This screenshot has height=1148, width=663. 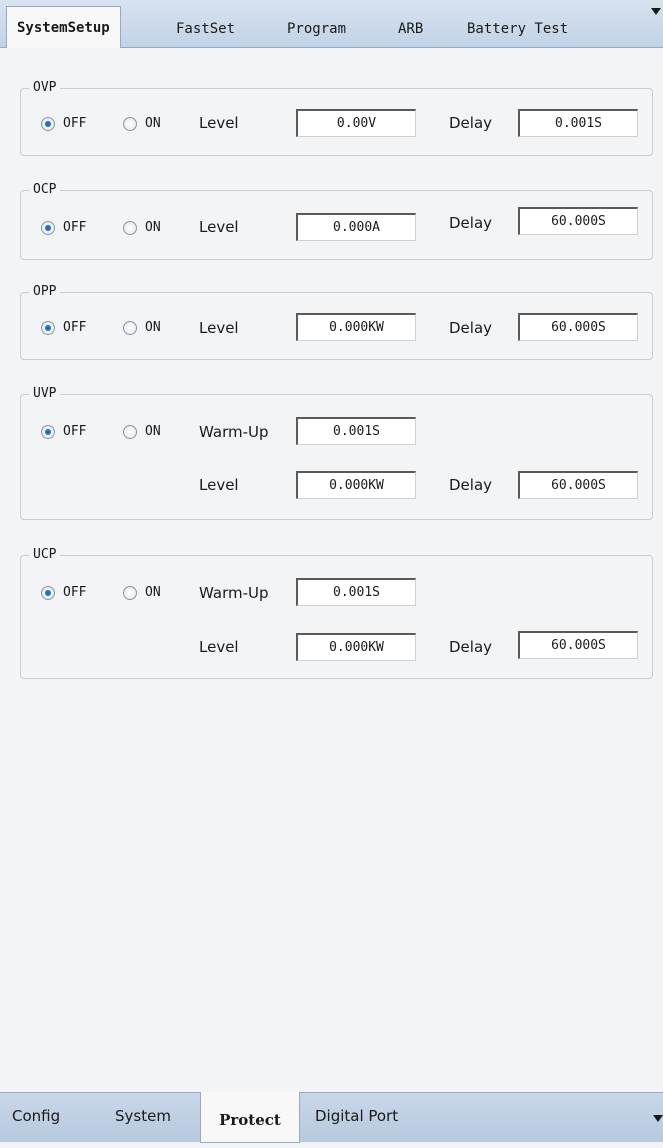 What do you see at coordinates (153, 123) in the screenshot?
I see `ovp-on-label: ON` at bounding box center [153, 123].